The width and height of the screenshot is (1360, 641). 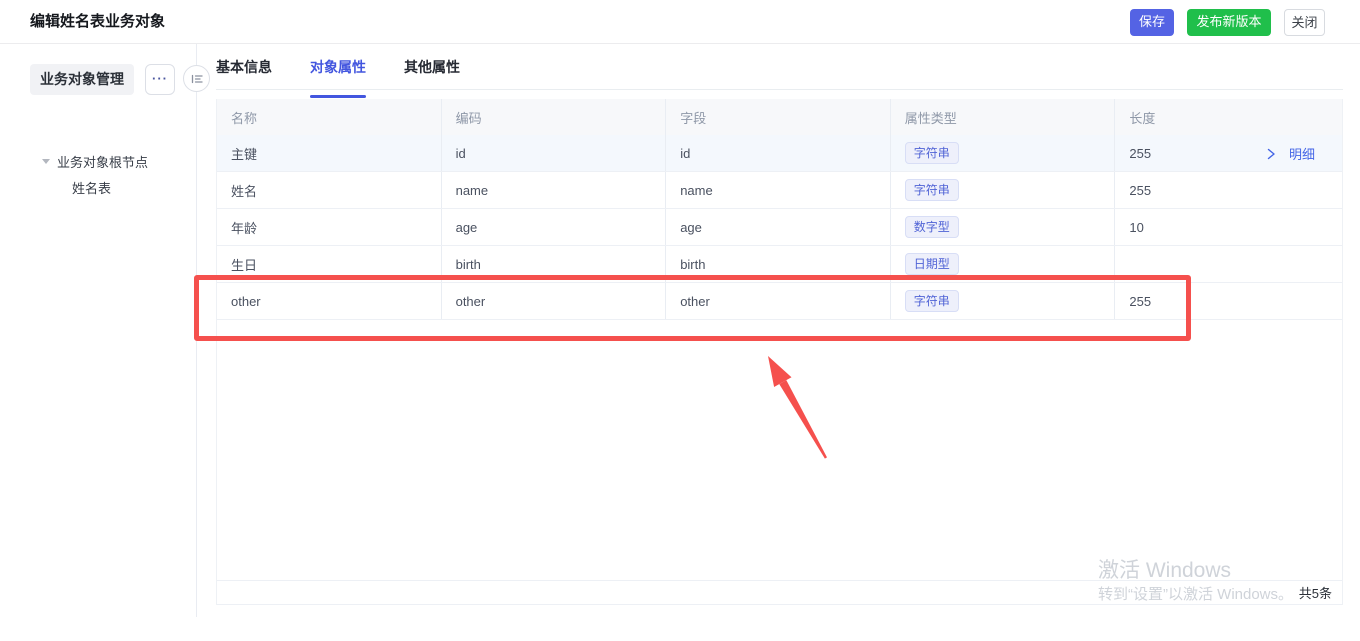 What do you see at coordinates (554, 264) in the screenshot?
I see `cell-code: birth` at bounding box center [554, 264].